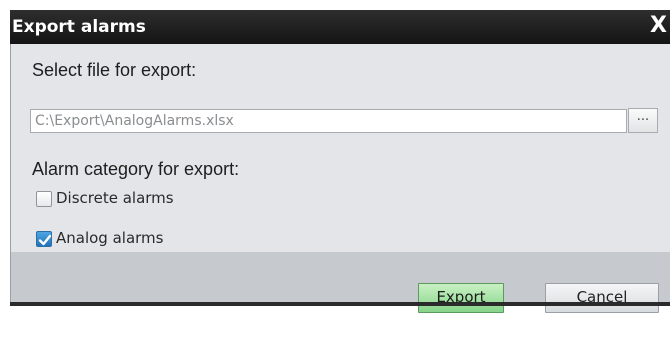 This screenshot has width=670, height=338. What do you see at coordinates (461, 298) in the screenshot?
I see `export-button: Export` at bounding box center [461, 298].